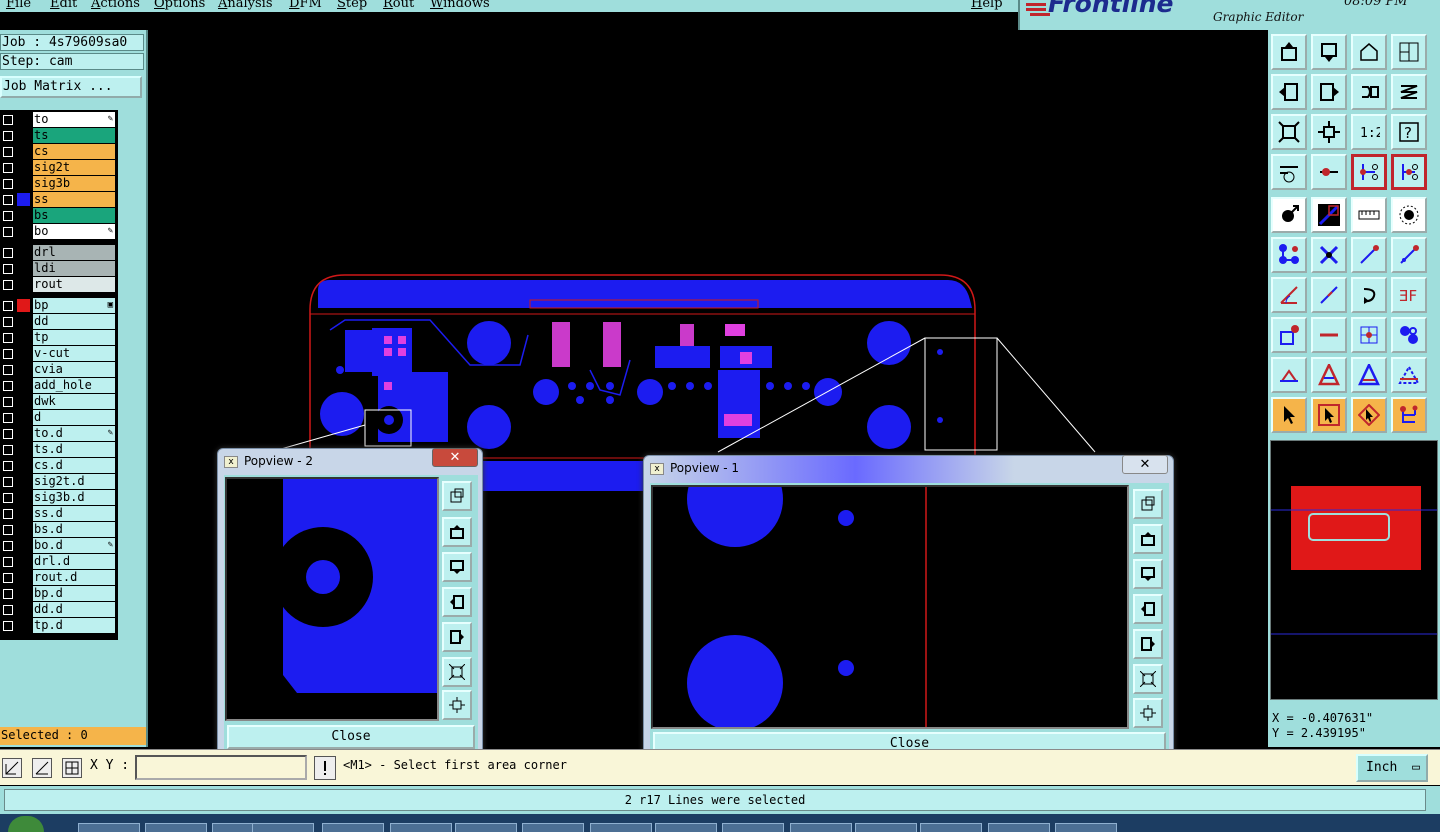 The width and height of the screenshot is (1440, 832). What do you see at coordinates (1289, 215) in the screenshot?
I see `select-point-icon` at bounding box center [1289, 215].